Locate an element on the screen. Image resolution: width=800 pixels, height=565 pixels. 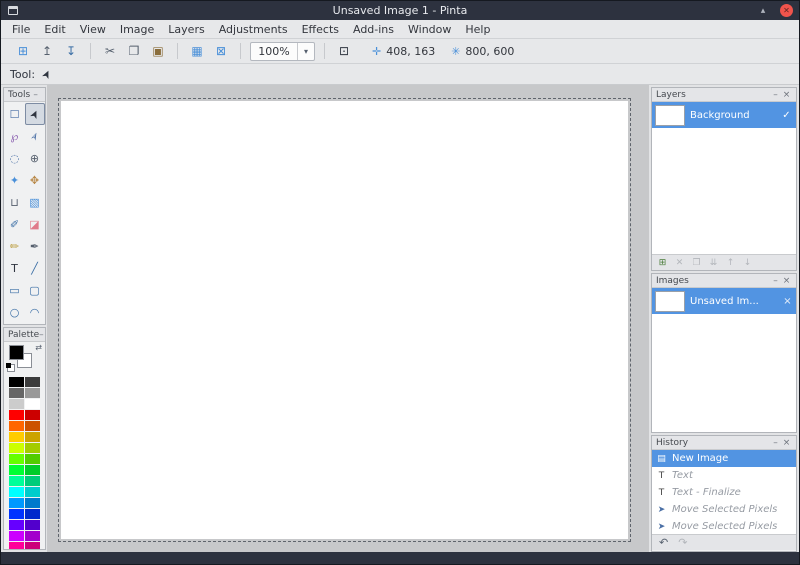
menu-window: Window is located at coordinates (429, 29).